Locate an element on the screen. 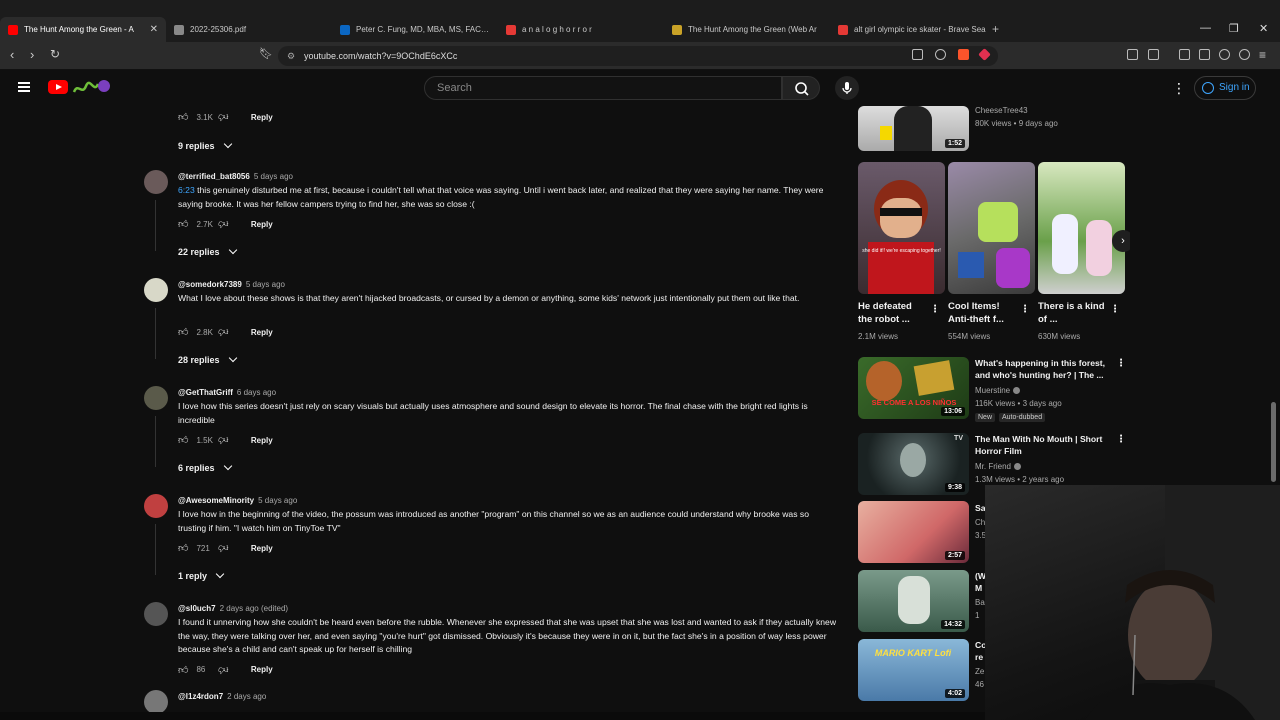  sign-in-button: Sign in is located at coordinates (1225, 88).